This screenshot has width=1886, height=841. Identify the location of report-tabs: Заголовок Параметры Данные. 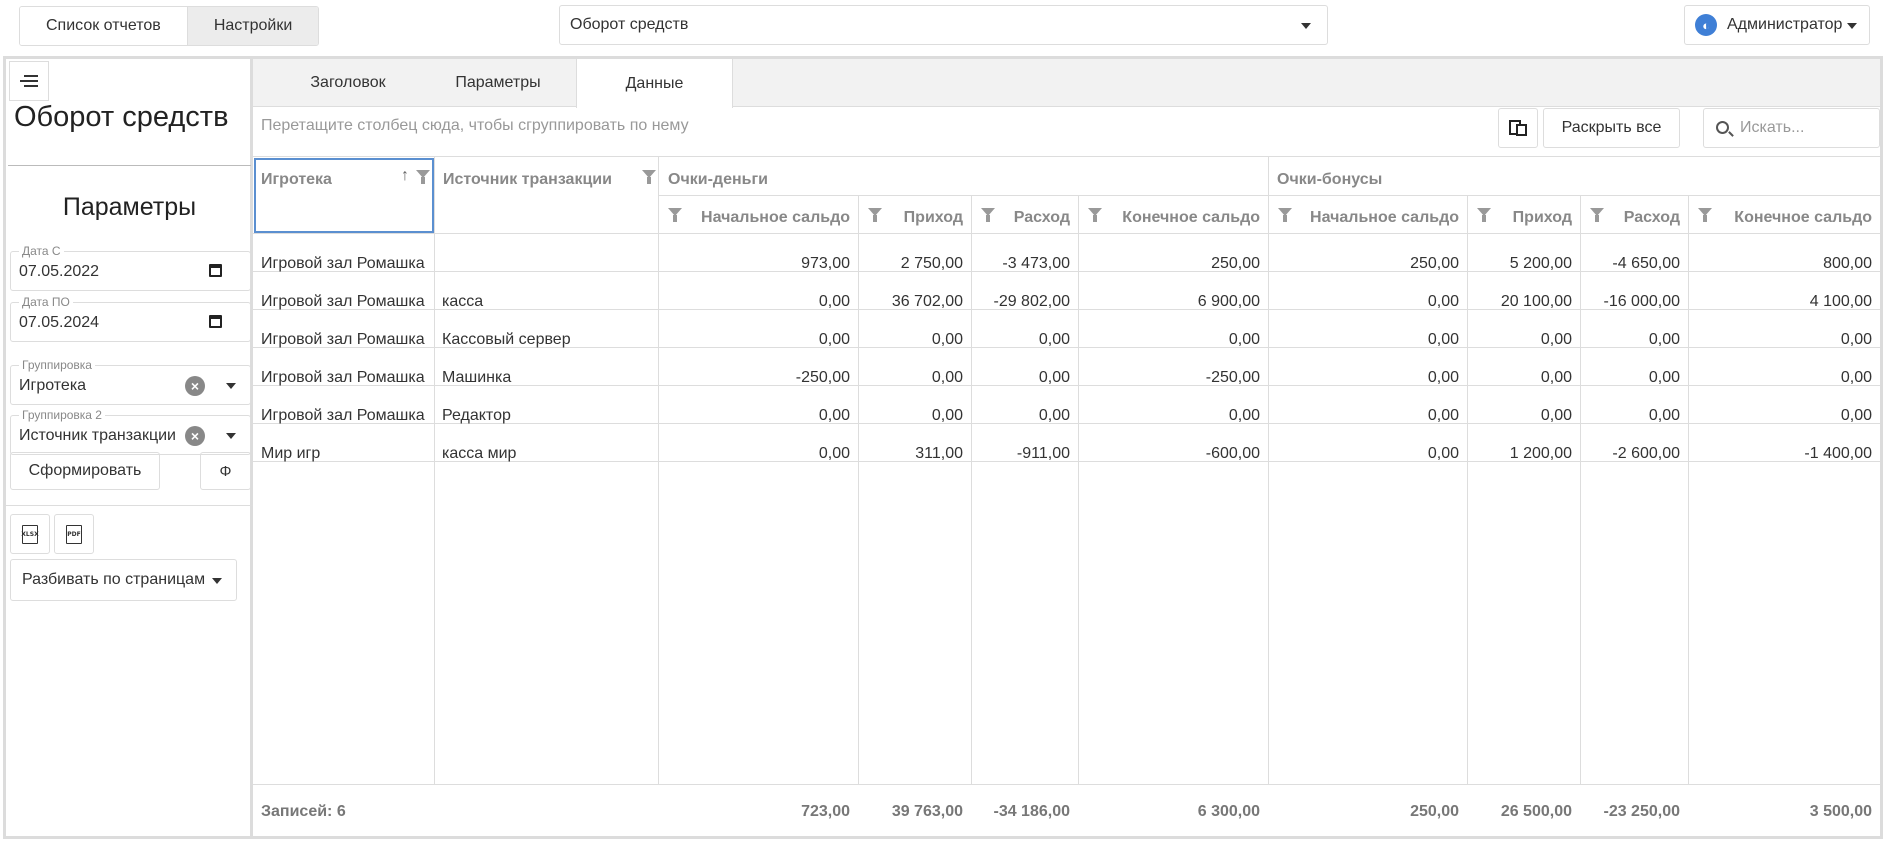
(1066, 83).